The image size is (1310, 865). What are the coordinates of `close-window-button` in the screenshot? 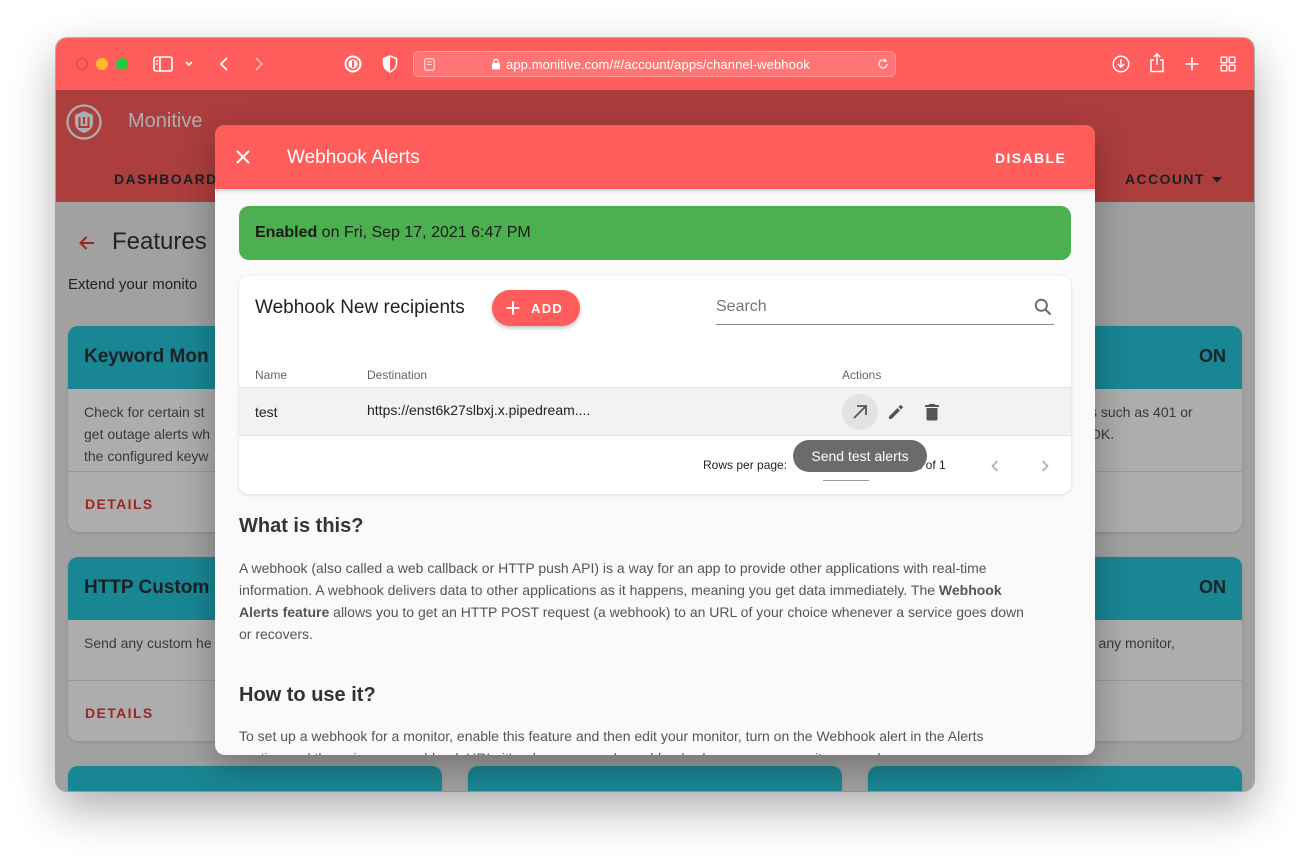 It's located at (82, 64).